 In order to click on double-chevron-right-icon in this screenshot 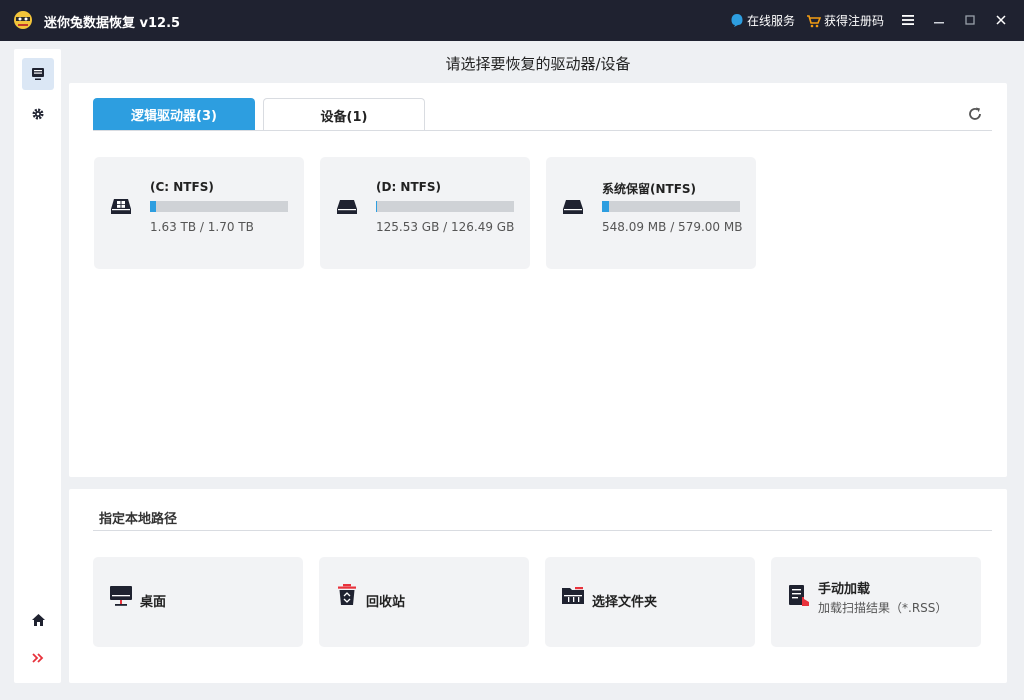, I will do `click(38, 658)`.